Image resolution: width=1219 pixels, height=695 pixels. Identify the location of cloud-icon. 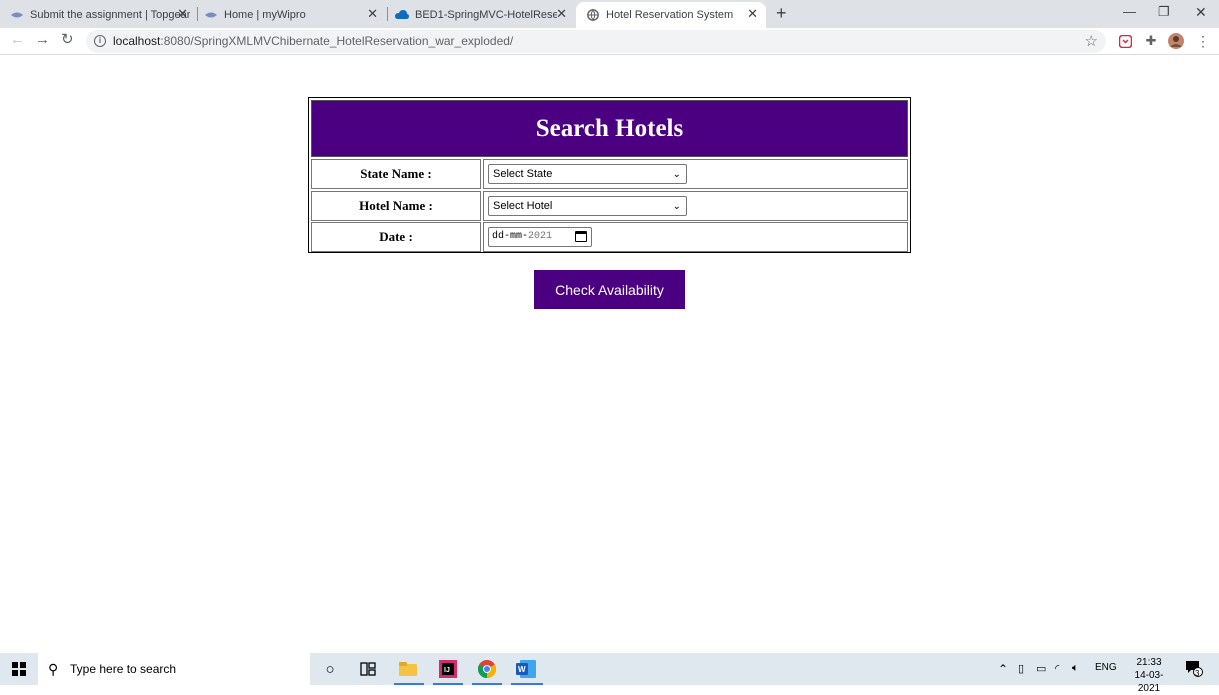
(402, 15).